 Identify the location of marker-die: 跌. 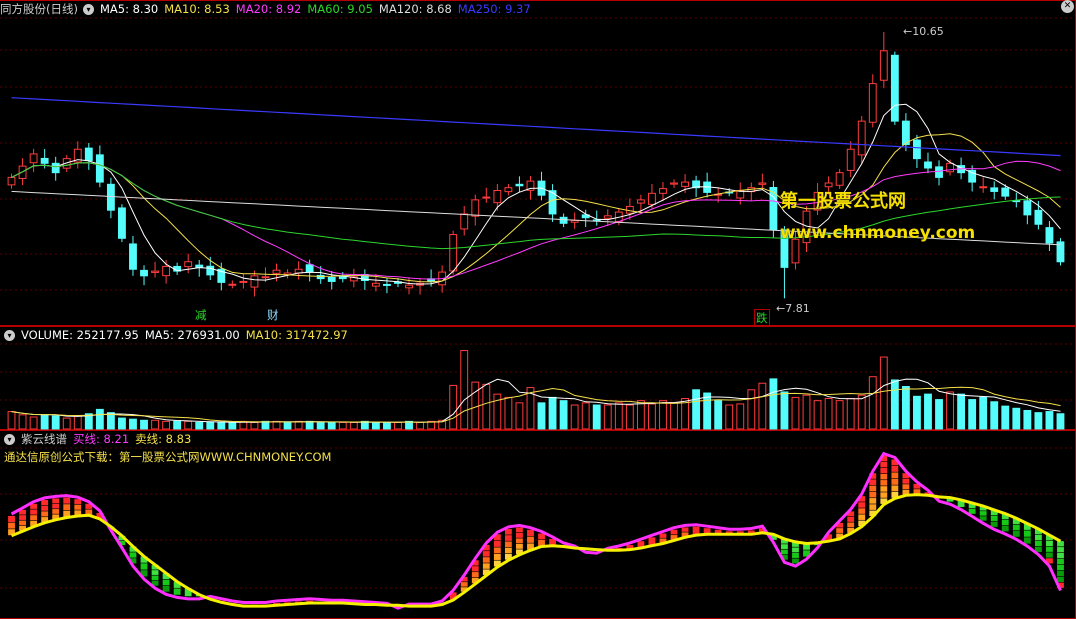
(762, 317).